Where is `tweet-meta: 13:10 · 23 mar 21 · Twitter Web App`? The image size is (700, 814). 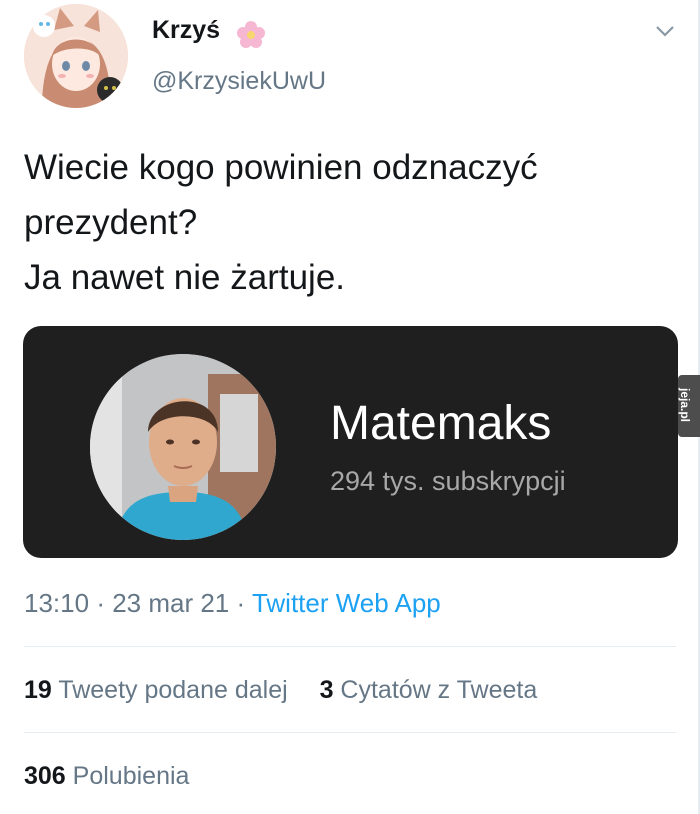 tweet-meta: 13:10 · 23 mar 21 · Twitter Web App is located at coordinates (232, 603).